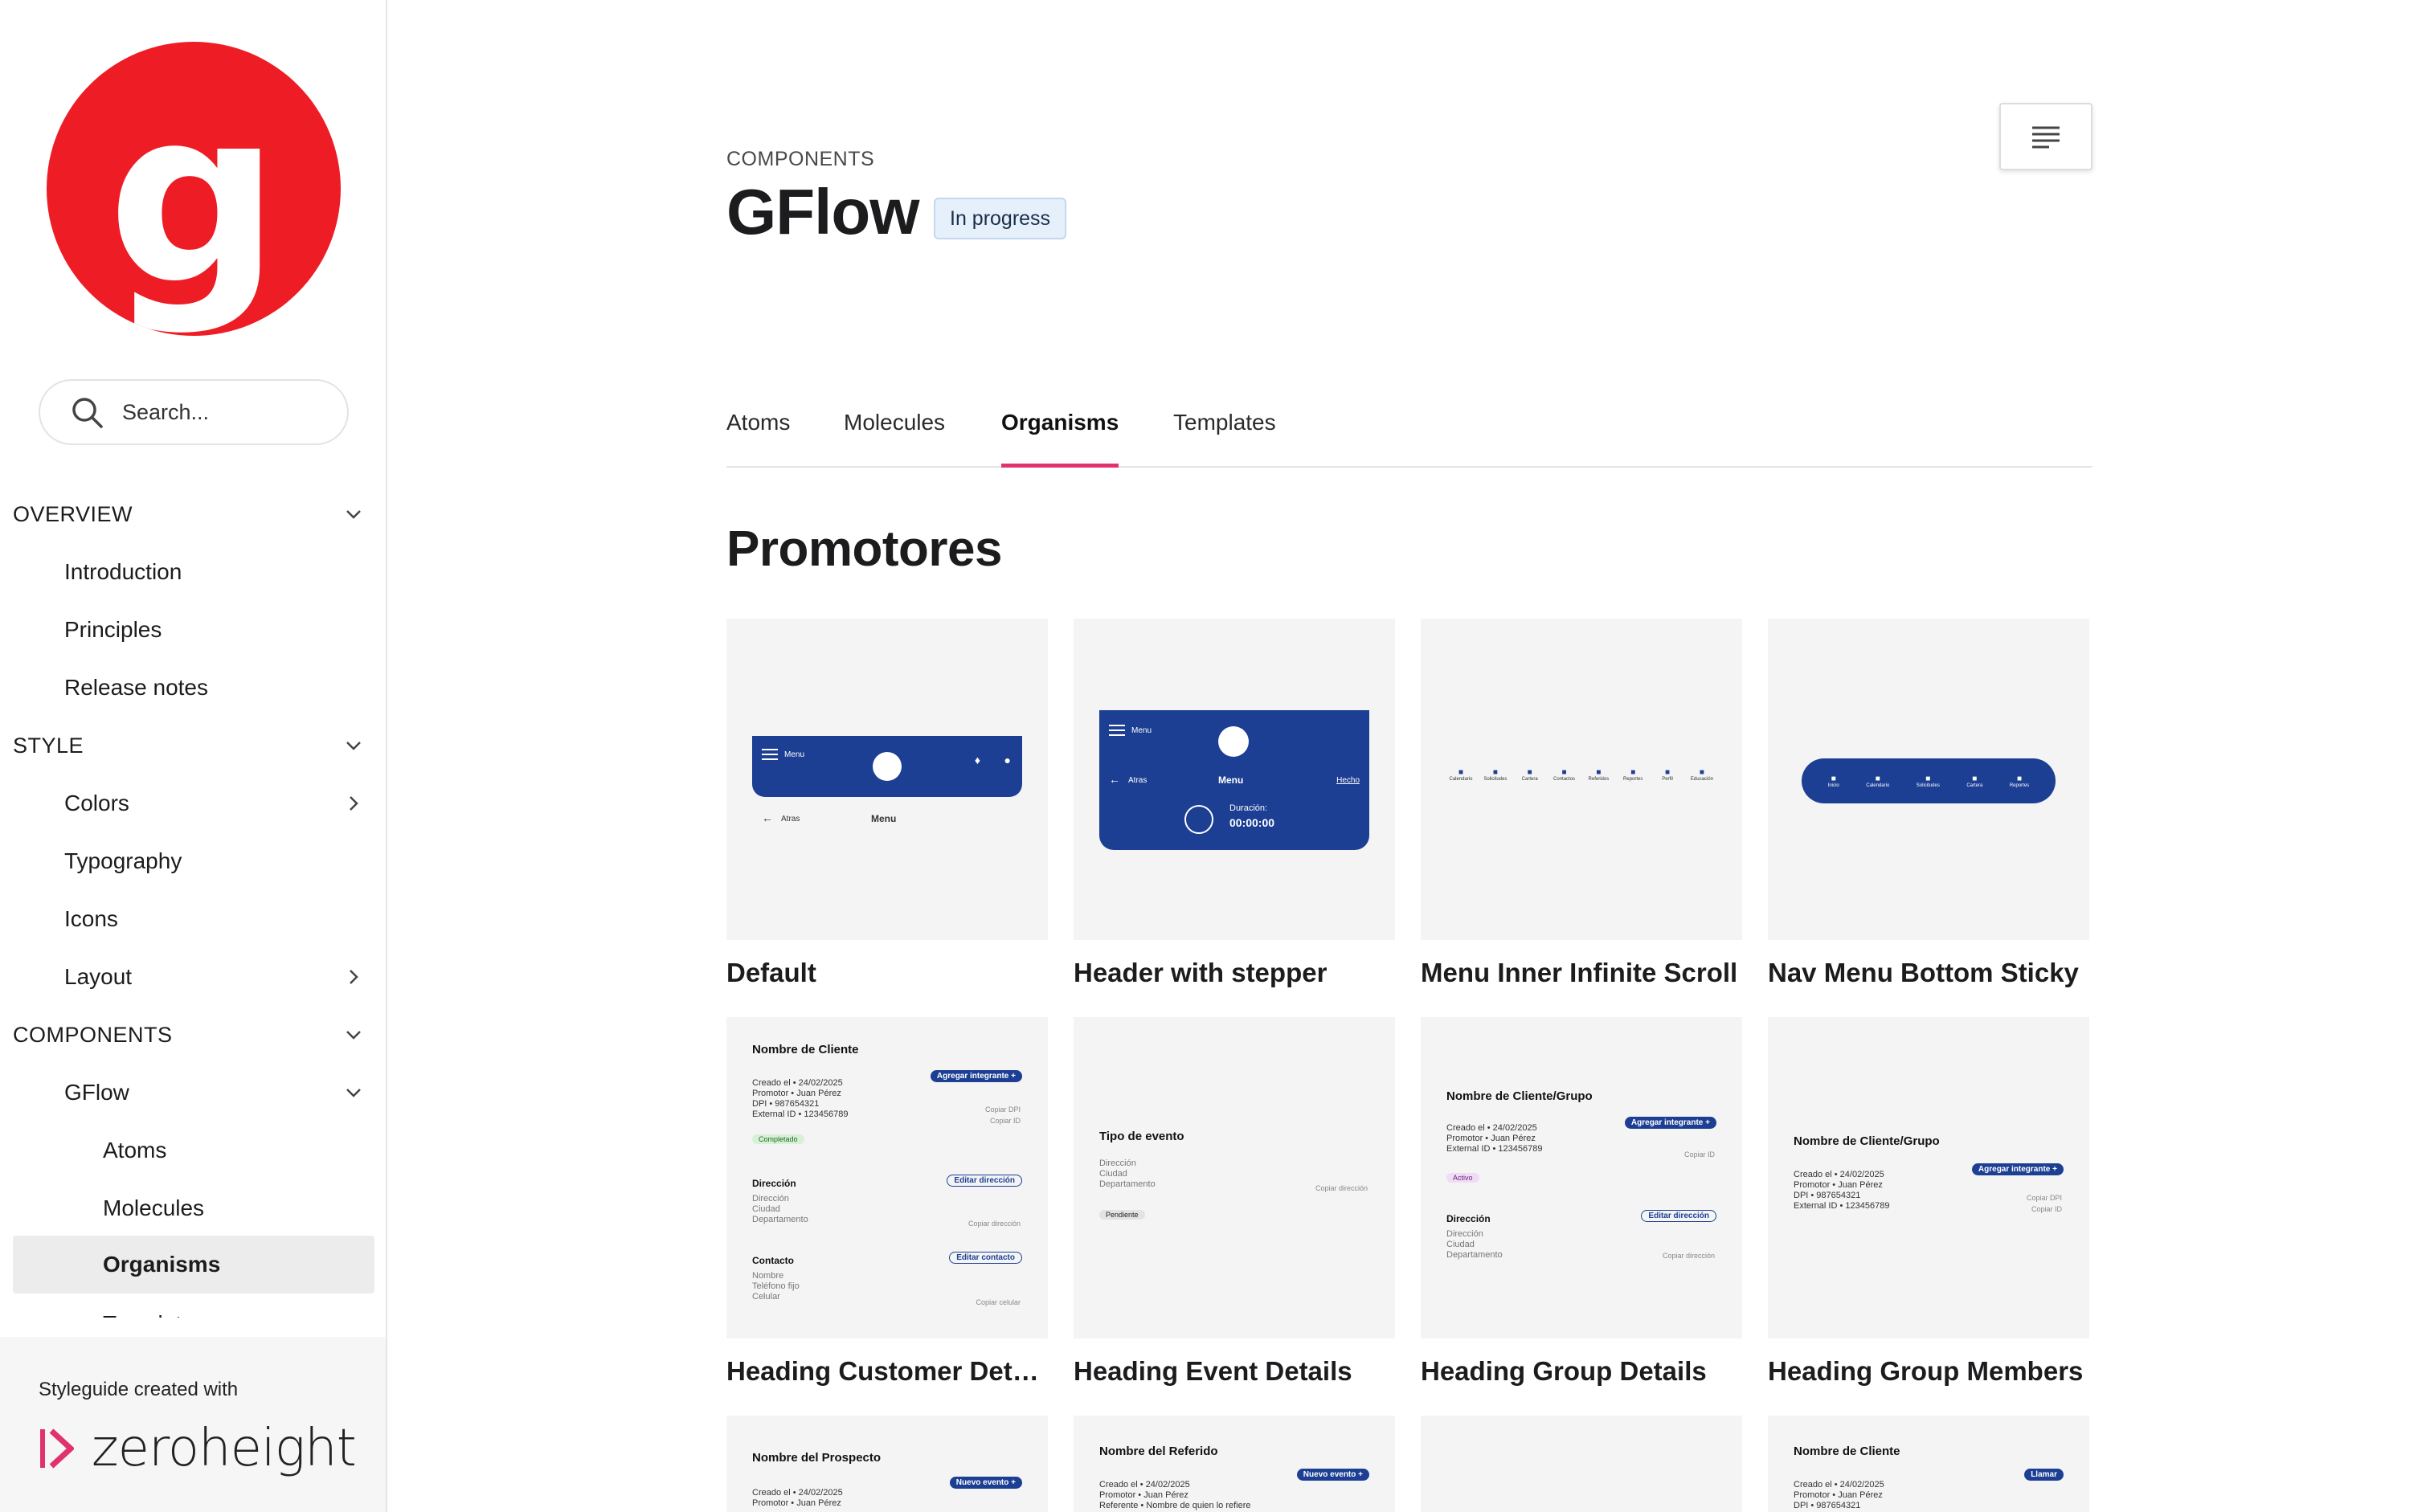 This screenshot has width=2430, height=1512. What do you see at coordinates (194, 1264) in the screenshot?
I see `sidebar-item-organisms: Organisms` at bounding box center [194, 1264].